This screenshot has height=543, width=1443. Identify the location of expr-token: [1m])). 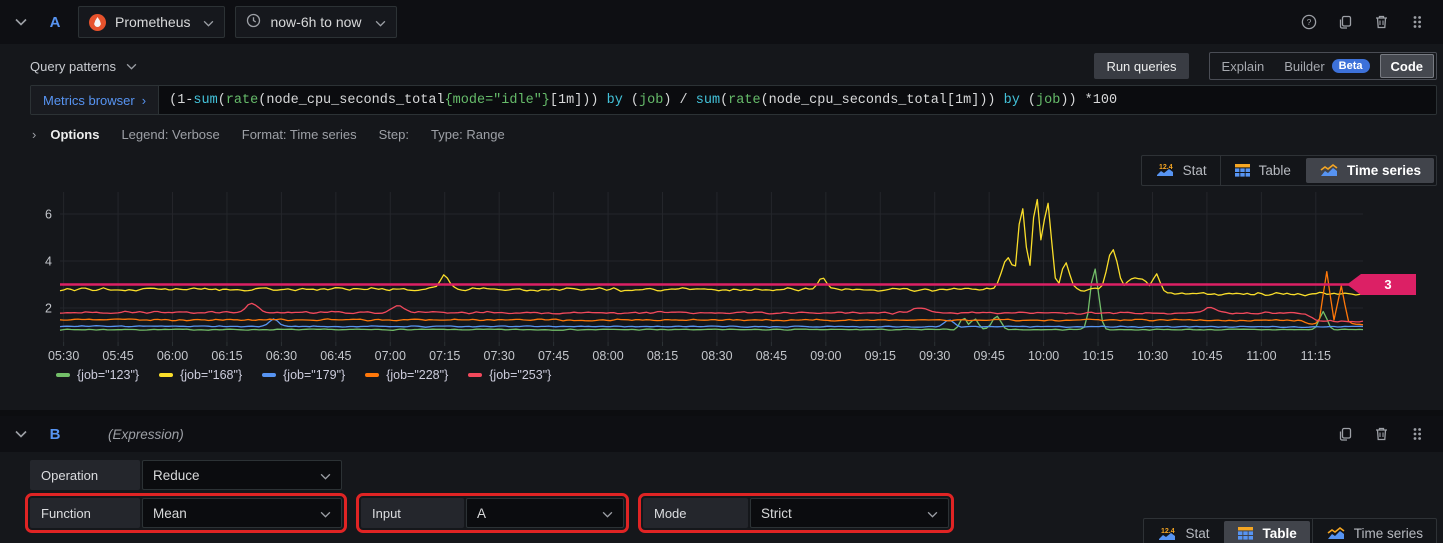
(578, 100).